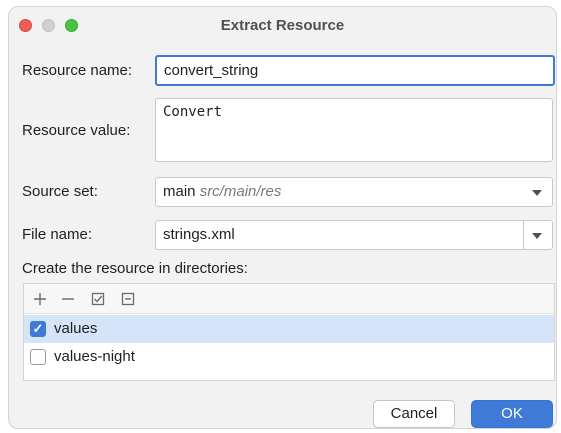  I want to click on dialog-title: Extract Resource, so click(282, 25).